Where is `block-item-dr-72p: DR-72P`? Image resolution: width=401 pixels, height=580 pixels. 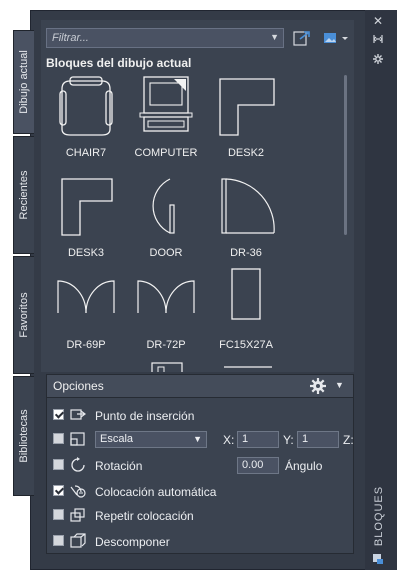
block-item-dr-72p: DR-72P is located at coordinates (166, 311).